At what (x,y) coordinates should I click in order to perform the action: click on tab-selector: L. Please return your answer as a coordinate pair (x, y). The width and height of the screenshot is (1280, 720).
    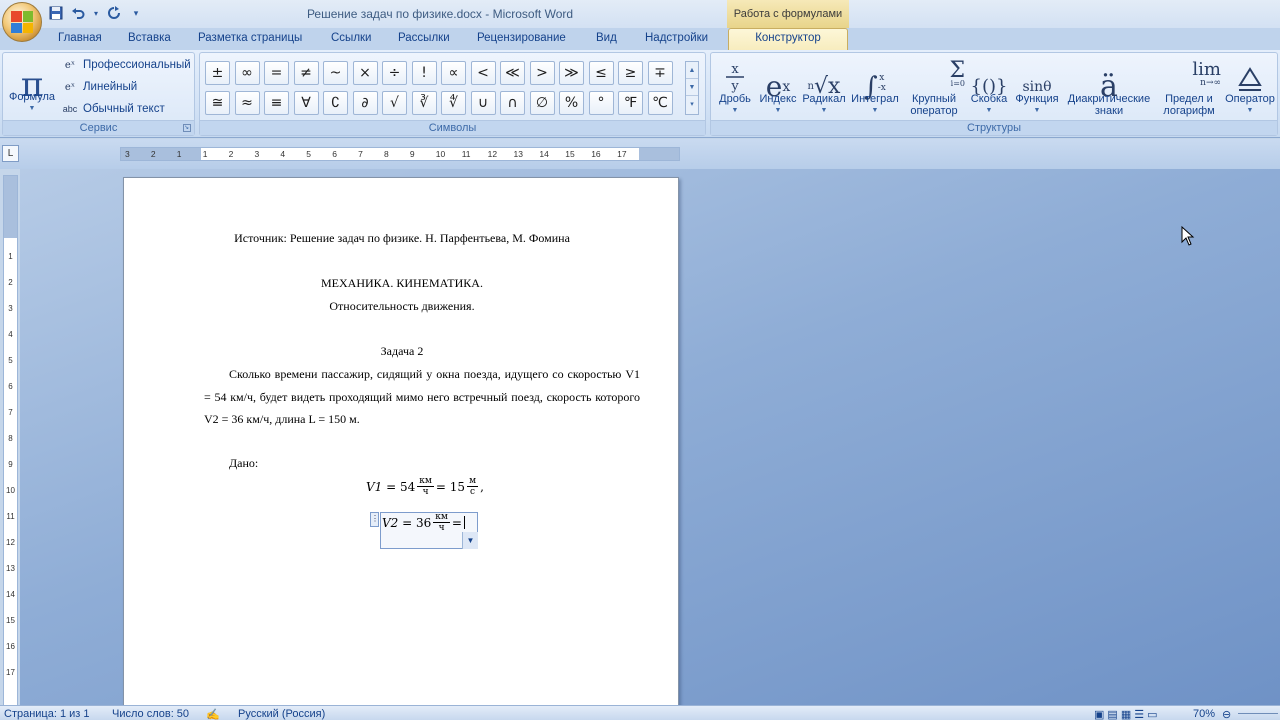
    Looking at the image, I should click on (10, 153).